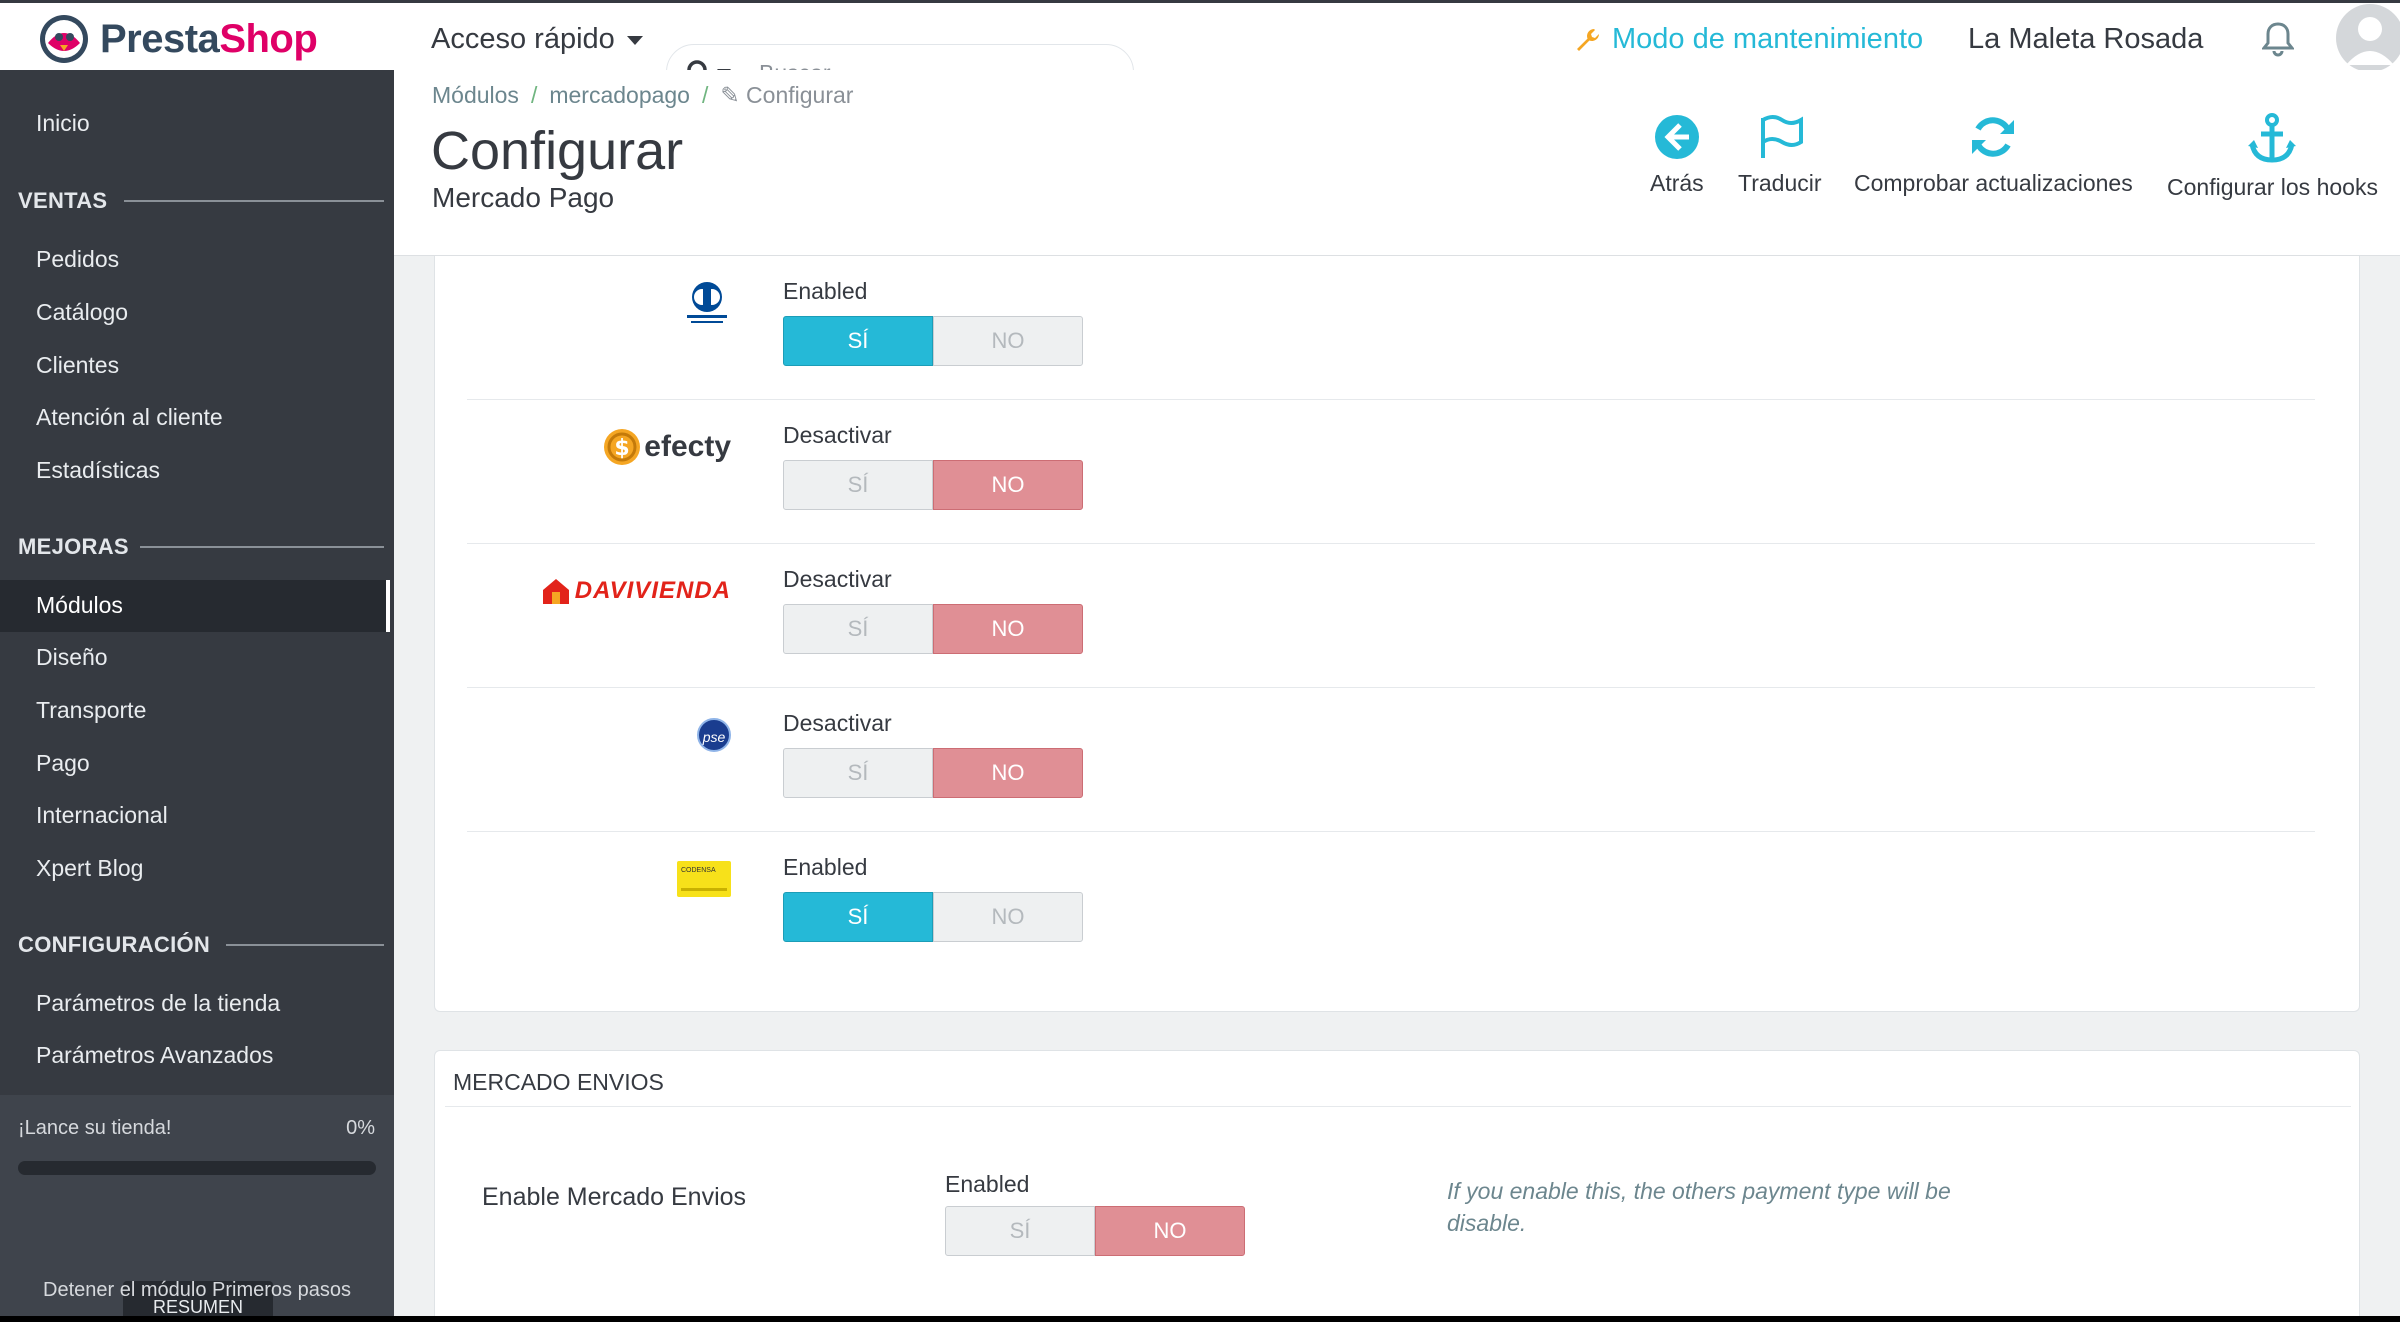 Image resolution: width=2400 pixels, height=1322 pixels. I want to click on flag-icon, so click(1781, 136).